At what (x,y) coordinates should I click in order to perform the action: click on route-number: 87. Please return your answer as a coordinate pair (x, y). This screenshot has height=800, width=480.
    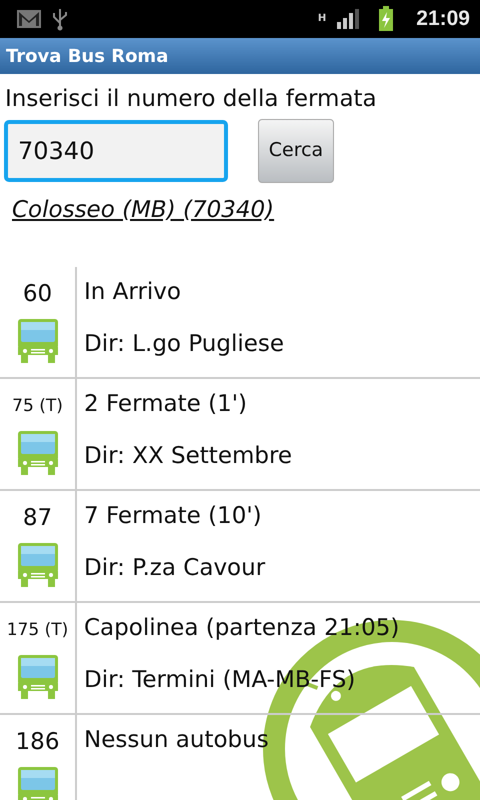
    Looking at the image, I should click on (37, 518).